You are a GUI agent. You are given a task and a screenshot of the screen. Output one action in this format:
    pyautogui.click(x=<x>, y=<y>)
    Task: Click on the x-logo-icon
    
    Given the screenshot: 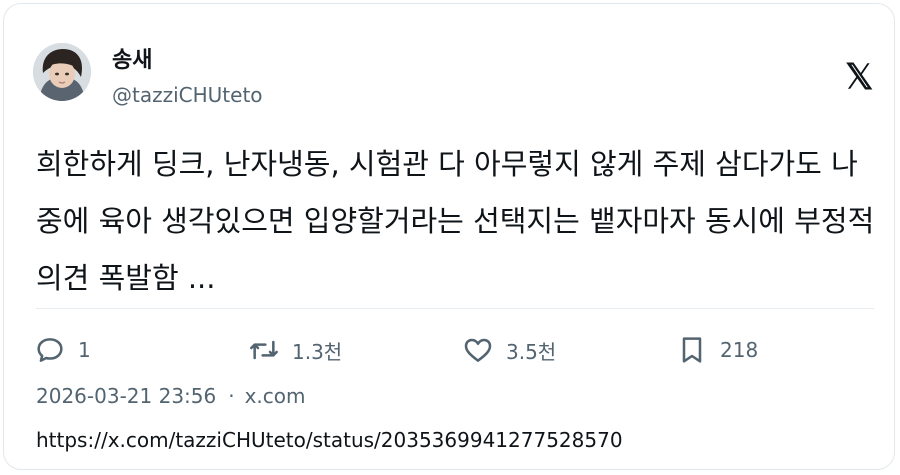 What is the action you would take?
    pyautogui.click(x=859, y=76)
    